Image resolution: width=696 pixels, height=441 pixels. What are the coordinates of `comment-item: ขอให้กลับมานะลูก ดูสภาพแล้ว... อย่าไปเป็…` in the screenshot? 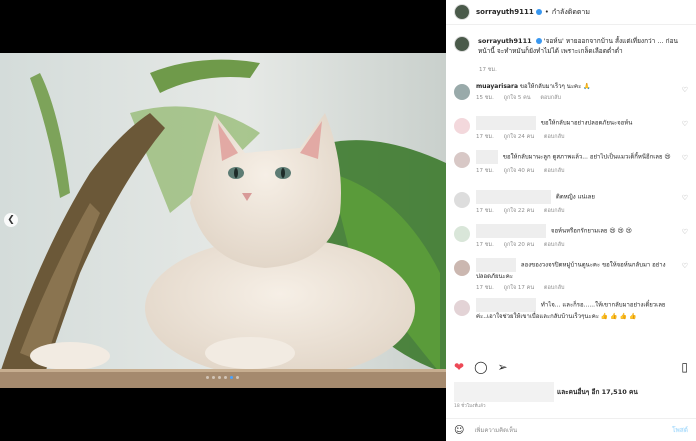 It's located at (571, 170).